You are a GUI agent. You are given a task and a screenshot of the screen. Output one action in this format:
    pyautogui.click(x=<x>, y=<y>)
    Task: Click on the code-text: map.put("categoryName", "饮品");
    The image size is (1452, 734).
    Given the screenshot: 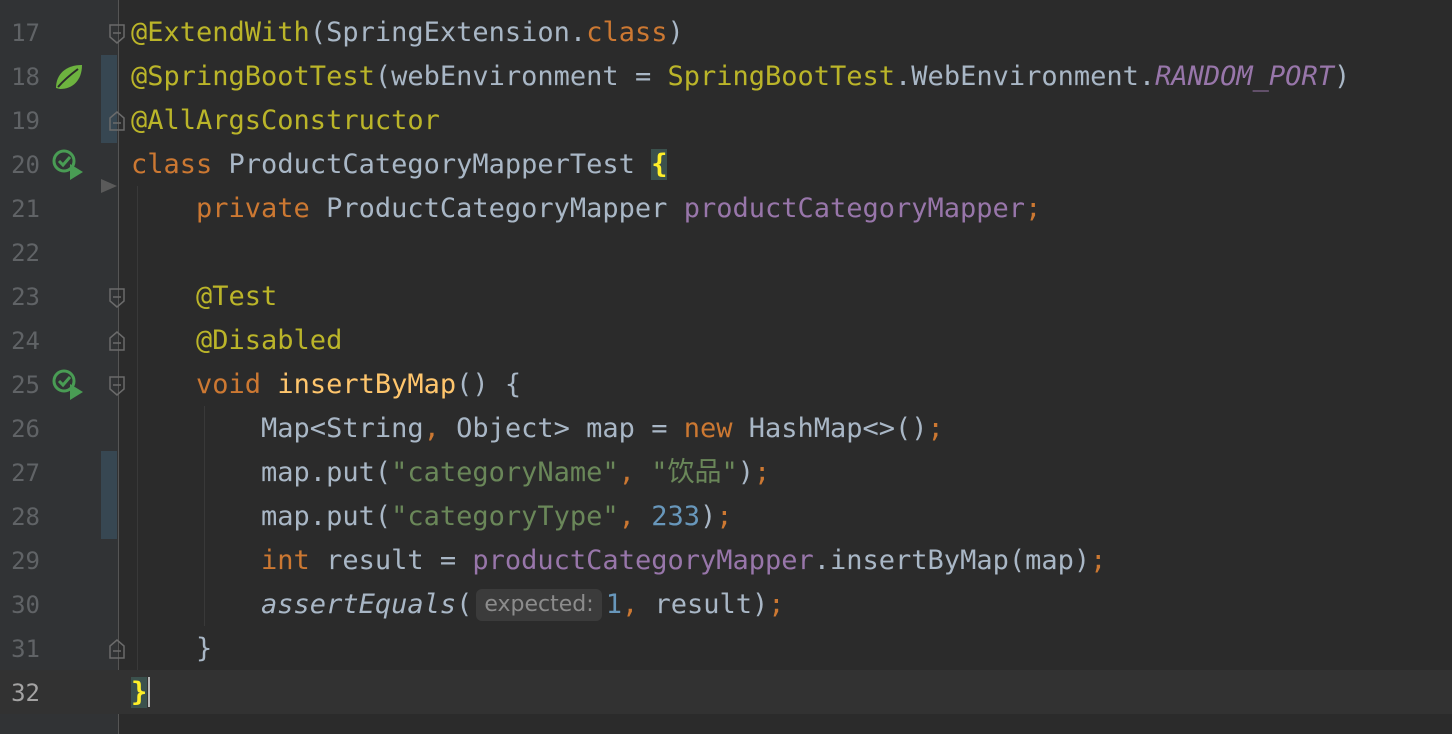 What is the action you would take?
    pyautogui.click(x=450, y=473)
    